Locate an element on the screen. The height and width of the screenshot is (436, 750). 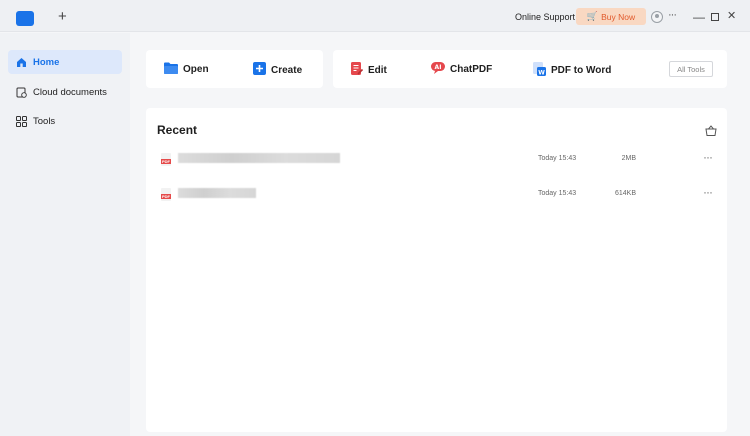
edit-button: Edit is located at coordinates (369, 70).